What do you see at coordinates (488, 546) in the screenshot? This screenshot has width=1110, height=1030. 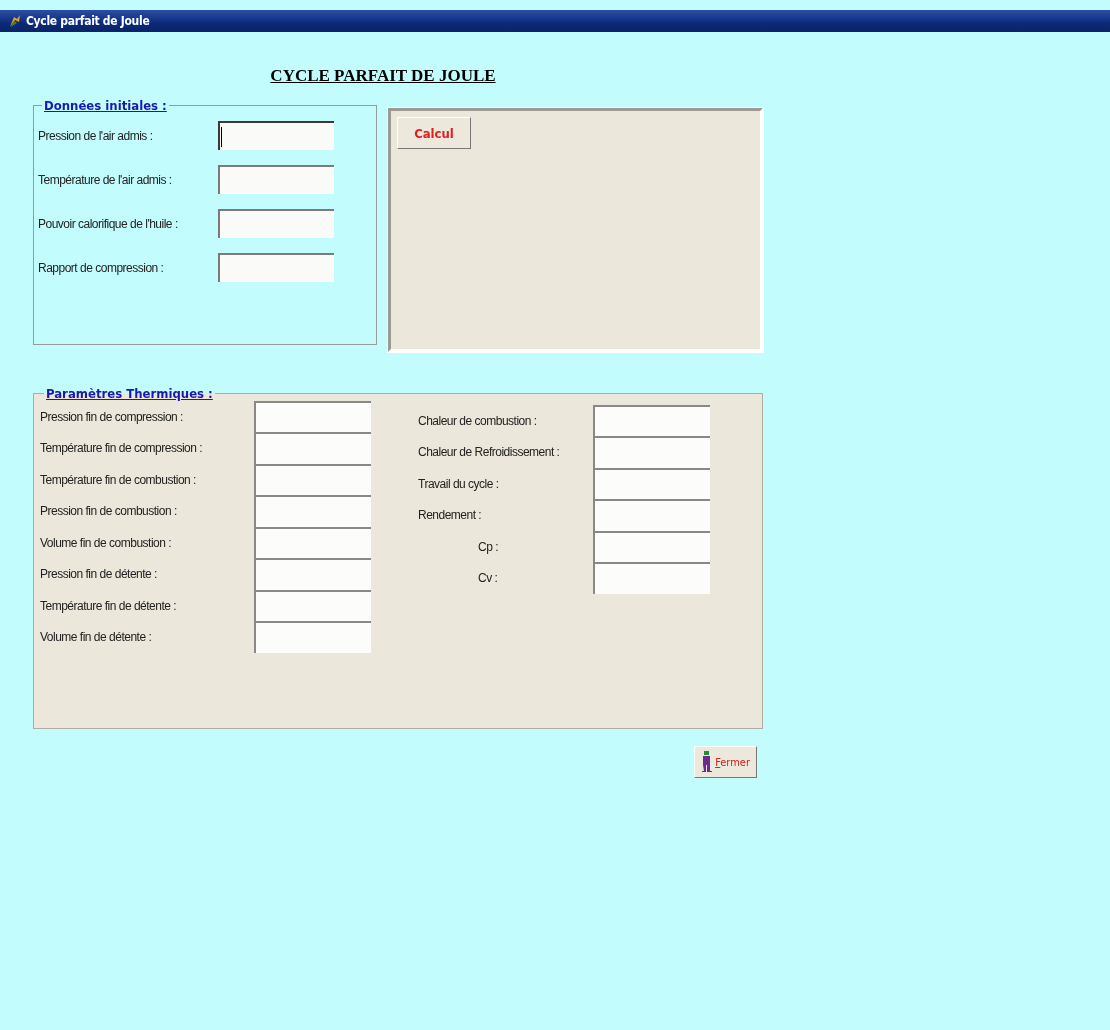 I see `field-label: Cp :` at bounding box center [488, 546].